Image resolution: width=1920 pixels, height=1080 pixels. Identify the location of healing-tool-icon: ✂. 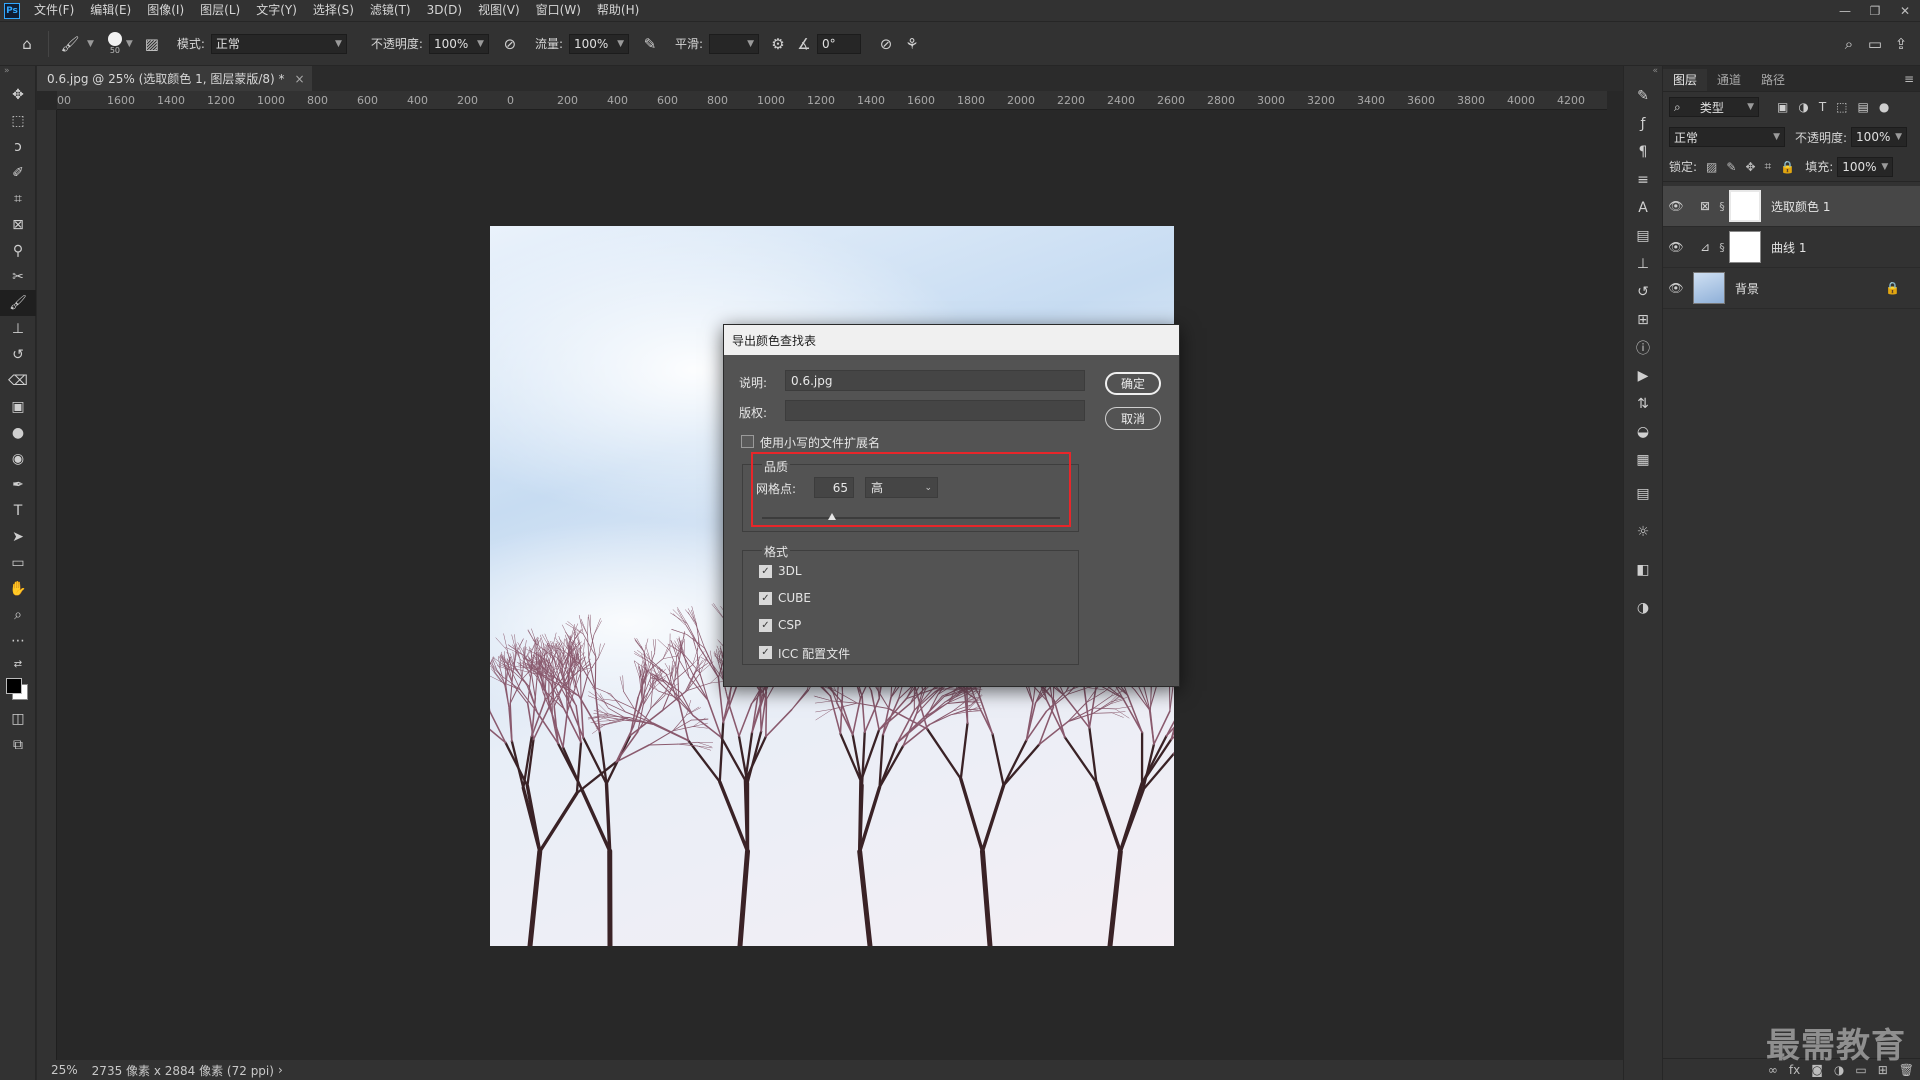
(18, 277).